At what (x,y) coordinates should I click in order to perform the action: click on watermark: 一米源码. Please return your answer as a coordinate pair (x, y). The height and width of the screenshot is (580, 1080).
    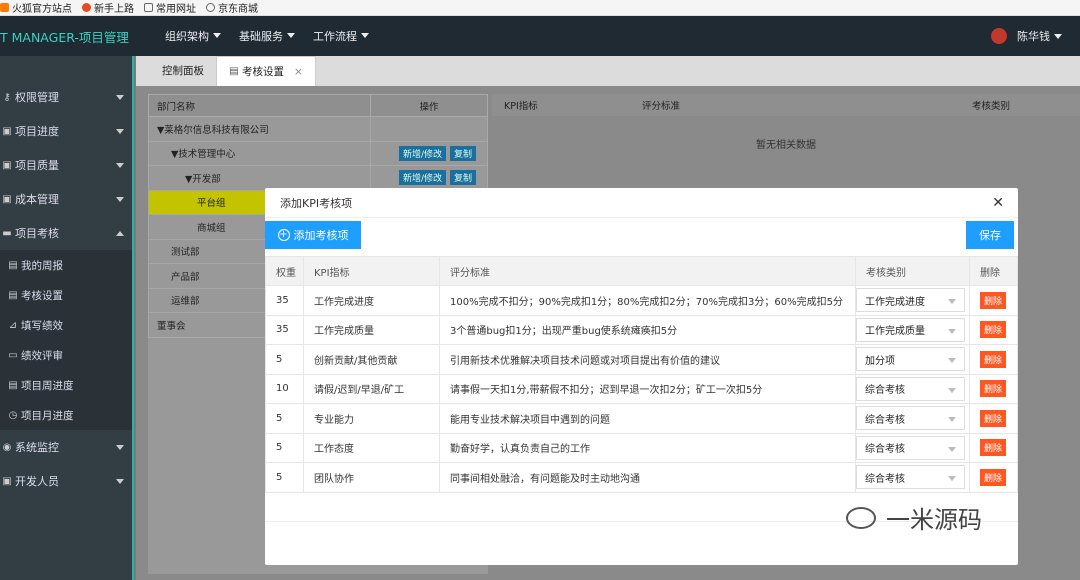
    Looking at the image, I should click on (914, 517).